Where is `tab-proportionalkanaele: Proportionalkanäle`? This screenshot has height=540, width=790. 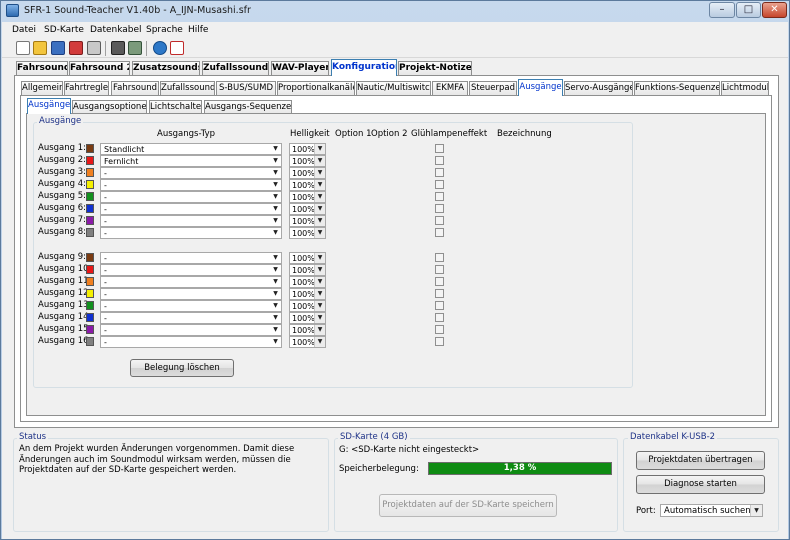 tab-proportionalkanaele: Proportionalkanäle is located at coordinates (316, 88).